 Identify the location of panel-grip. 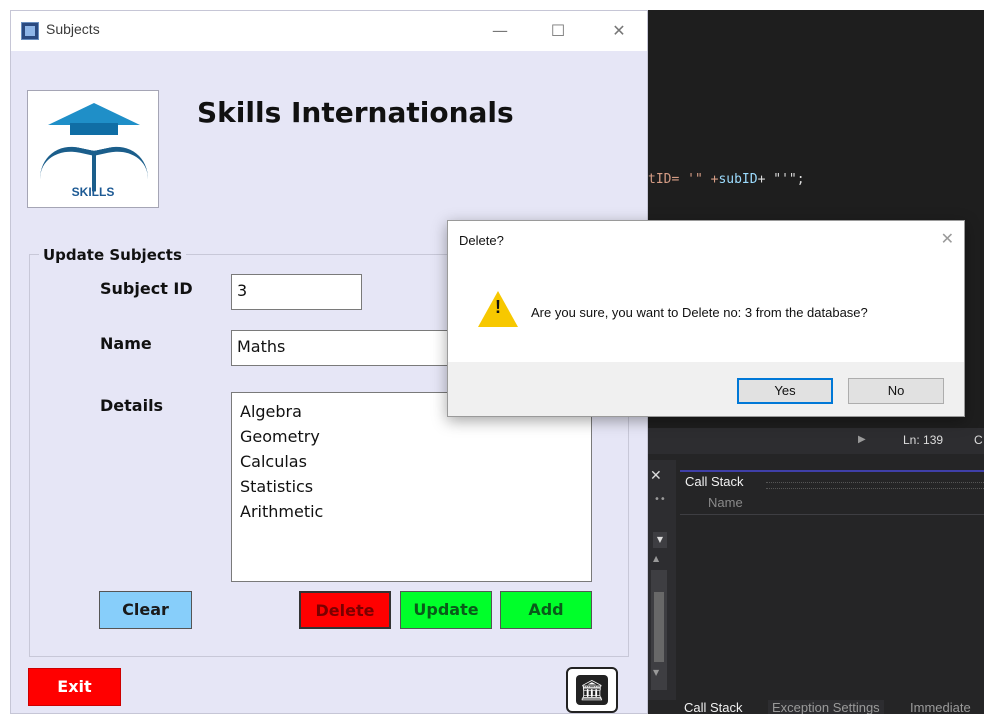
(875, 485).